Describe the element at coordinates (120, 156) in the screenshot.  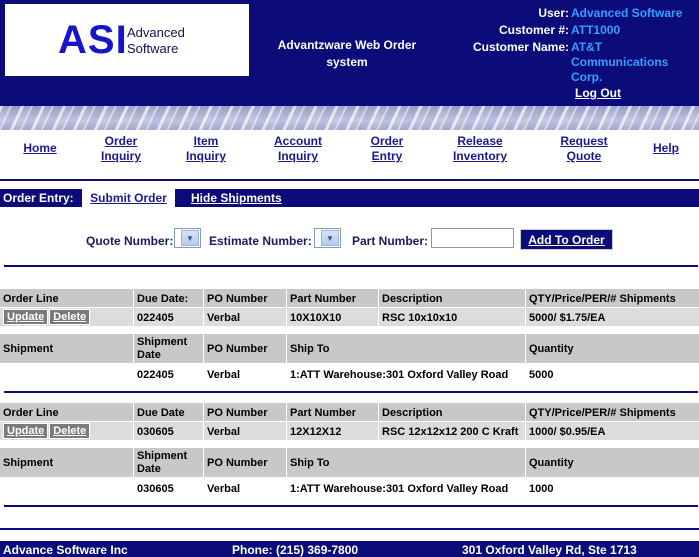
I see `nav-order-inquiry-line2: Inquiry` at that location.